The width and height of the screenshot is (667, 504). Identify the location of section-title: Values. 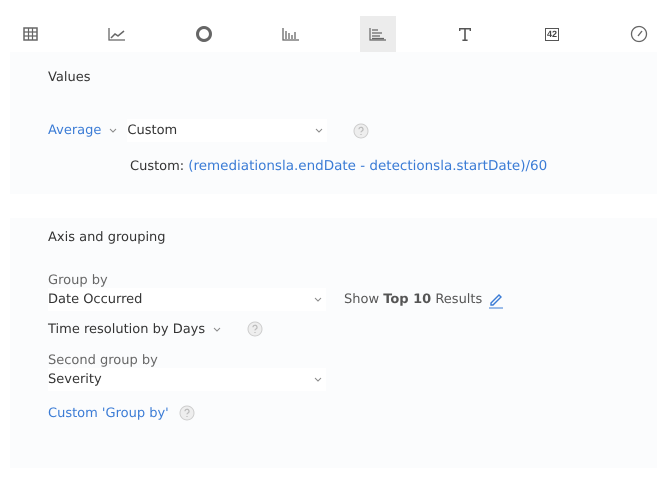
(70, 77).